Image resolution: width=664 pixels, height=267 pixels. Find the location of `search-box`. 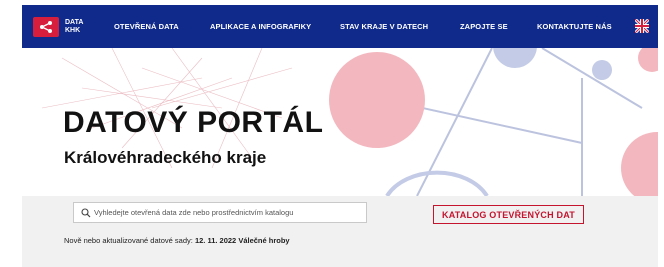

search-box is located at coordinates (220, 212).